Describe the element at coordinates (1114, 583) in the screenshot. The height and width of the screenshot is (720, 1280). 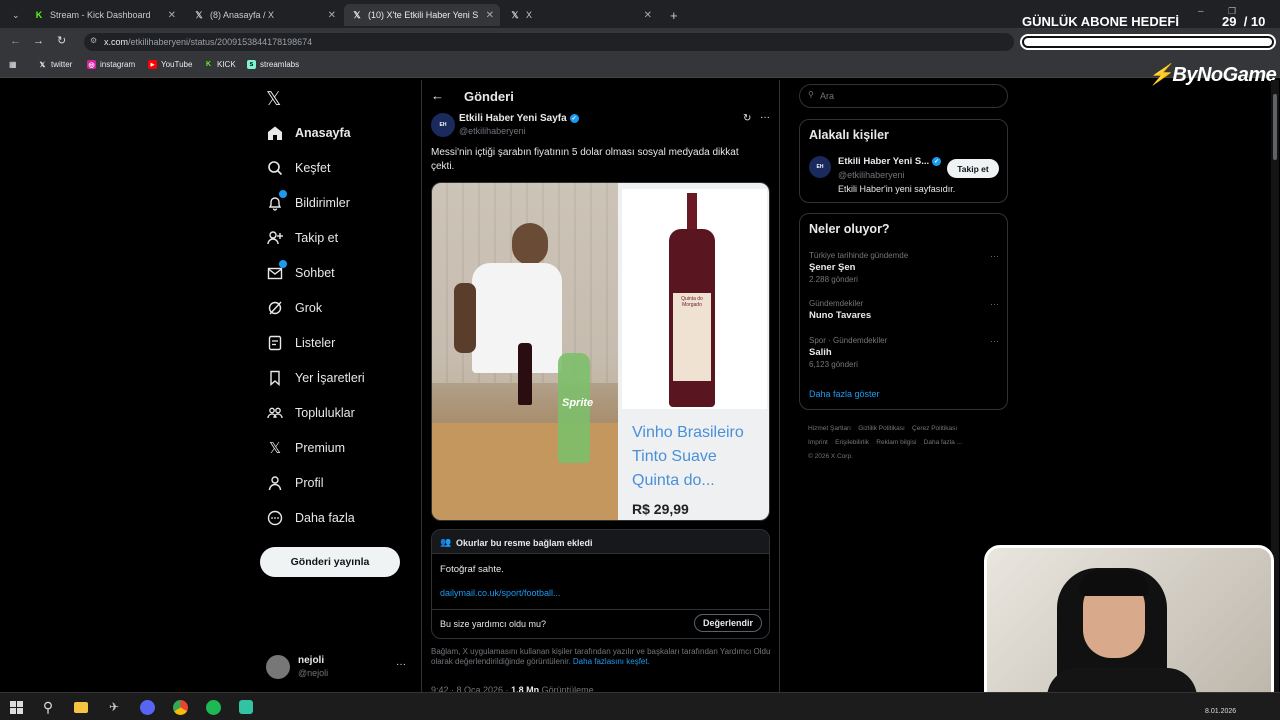
I see `streamer-cap` at that location.